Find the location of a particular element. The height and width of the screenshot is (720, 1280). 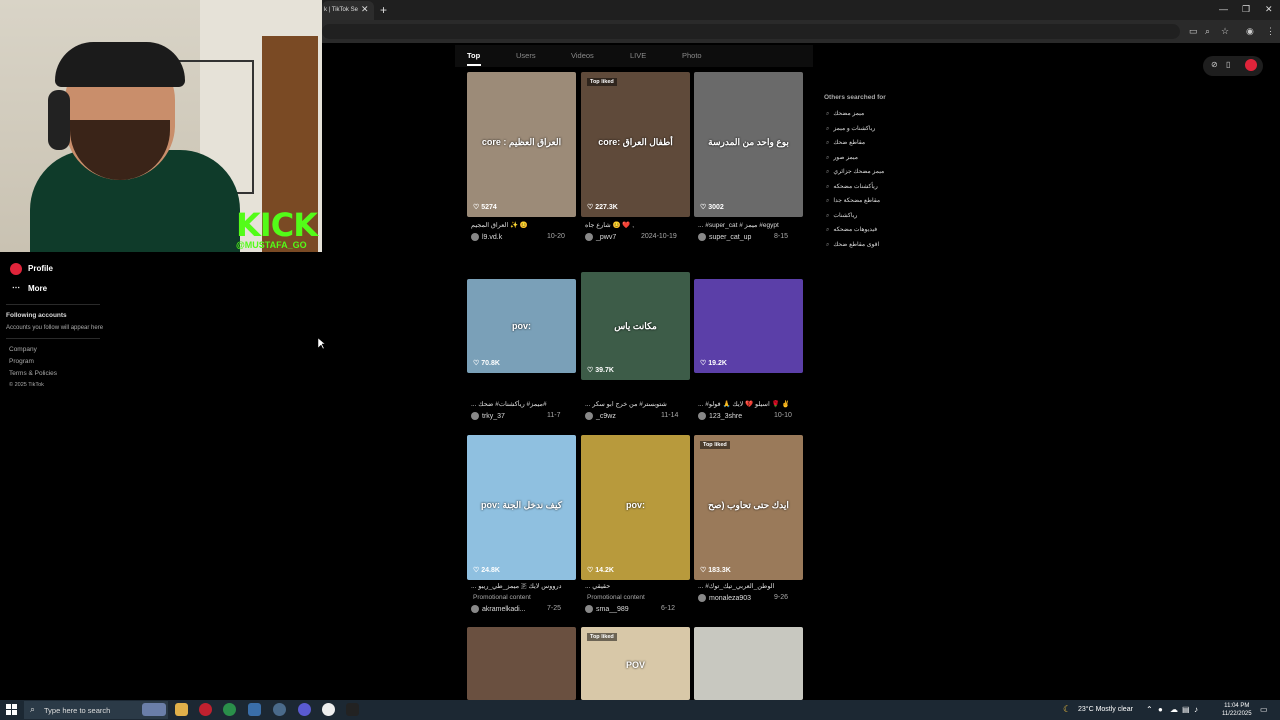

video-author: _pwv7 is located at coordinates (600, 237).